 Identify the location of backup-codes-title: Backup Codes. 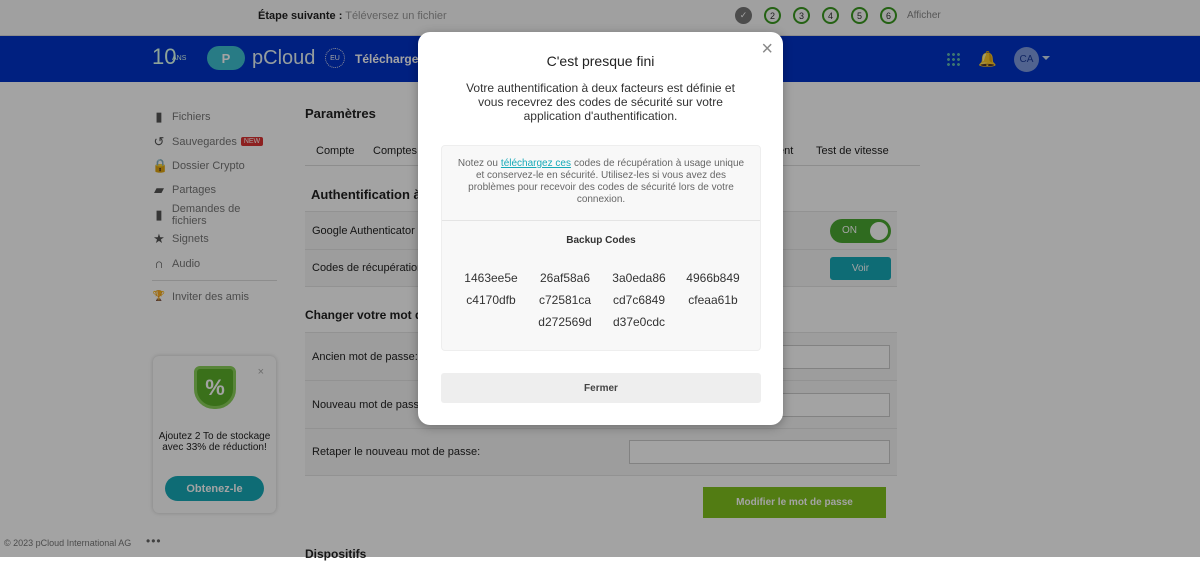
(601, 240).